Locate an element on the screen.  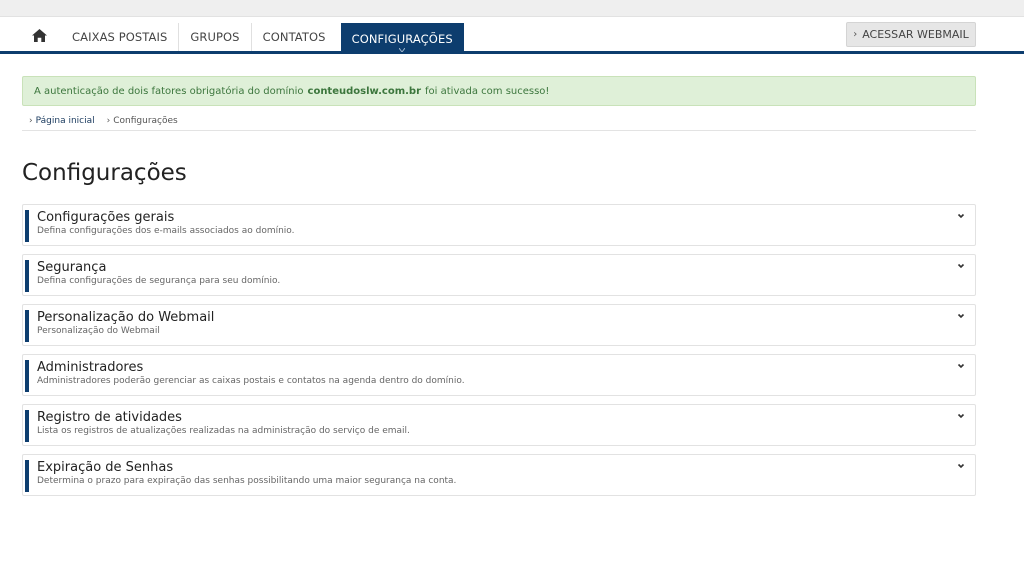
section-title: Personalização do Webmail is located at coordinates (126, 317).